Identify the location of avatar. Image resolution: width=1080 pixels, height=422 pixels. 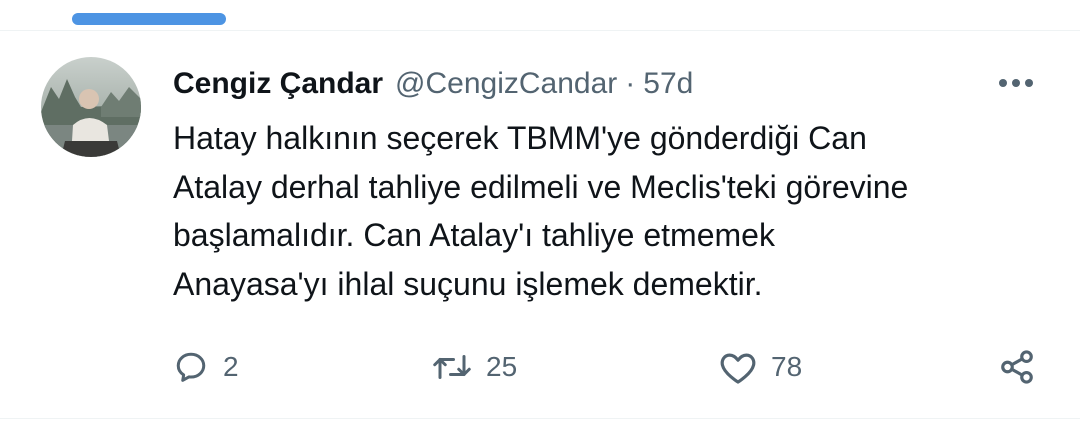
(91, 107).